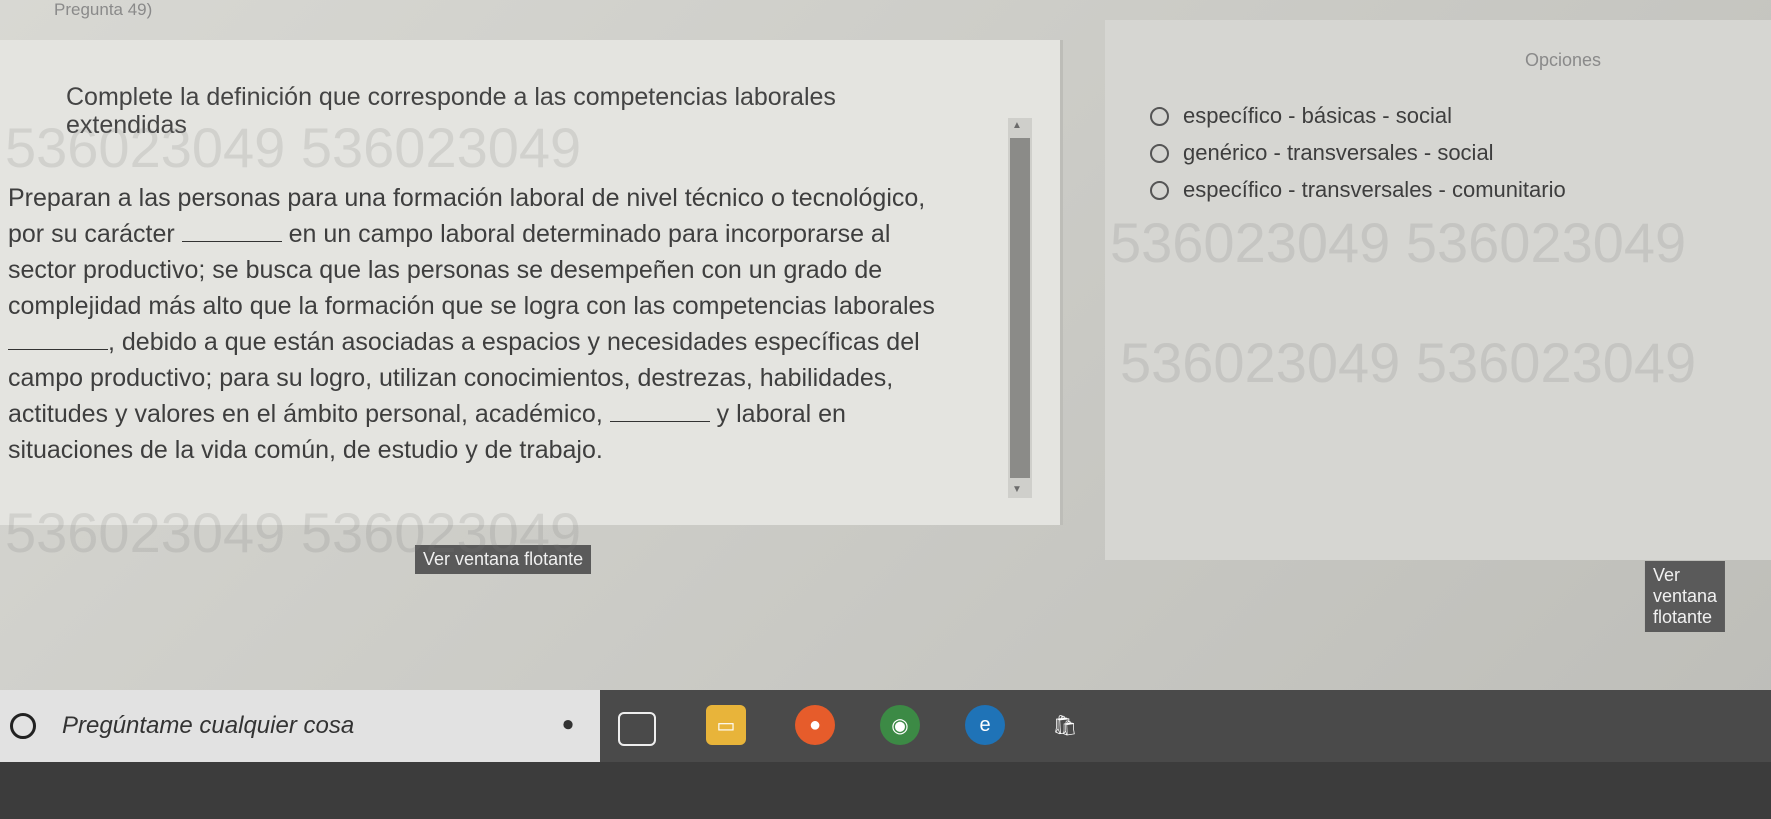  Describe the element at coordinates (503, 559) in the screenshot. I see `question-float-window-button: Ver ventana flotante` at that location.